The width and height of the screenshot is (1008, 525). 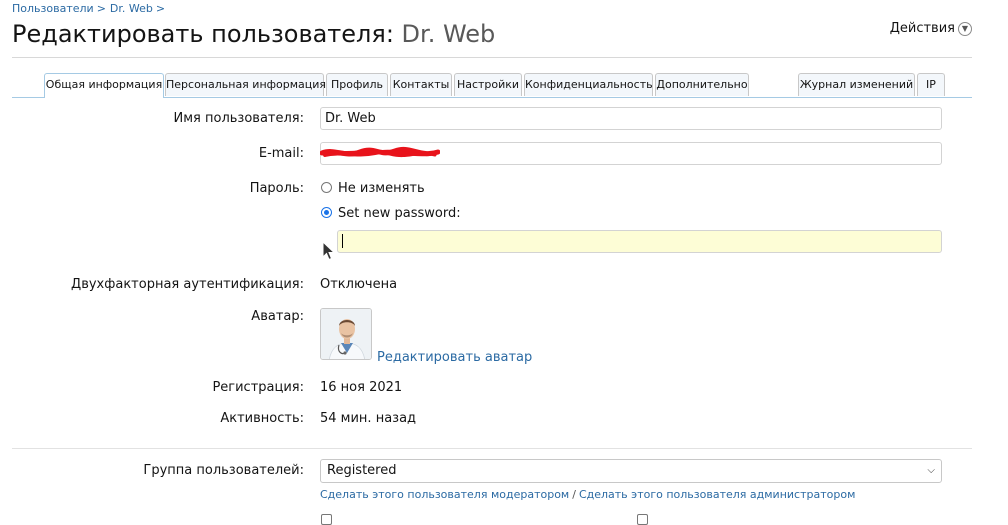 I want to click on password-keep-radio, so click(x=326, y=187).